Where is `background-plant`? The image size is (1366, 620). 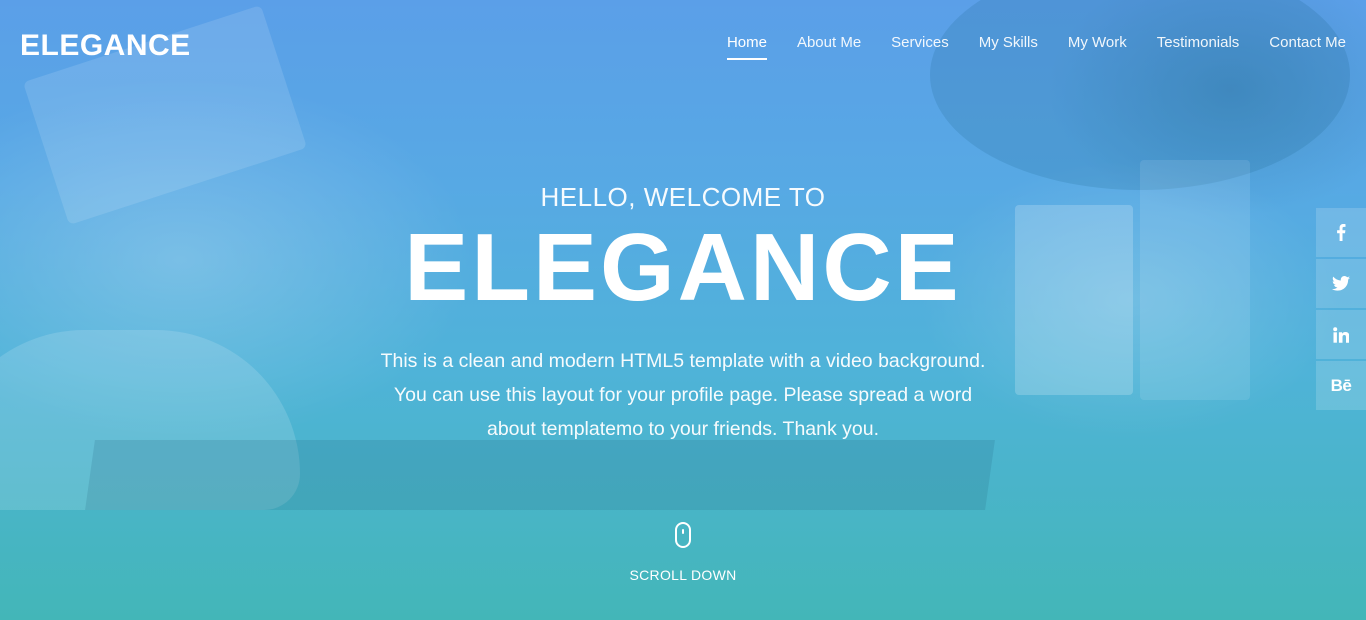 background-plant is located at coordinates (1140, 95).